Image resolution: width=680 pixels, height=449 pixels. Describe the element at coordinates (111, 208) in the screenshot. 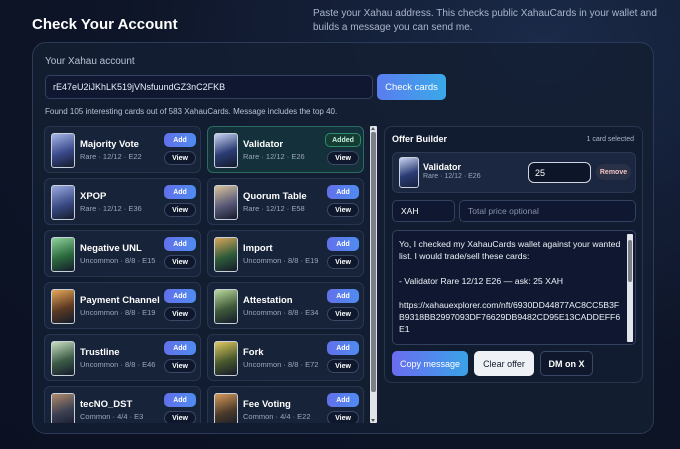

I see `card-meta: Rare · 12/12 · E36` at that location.